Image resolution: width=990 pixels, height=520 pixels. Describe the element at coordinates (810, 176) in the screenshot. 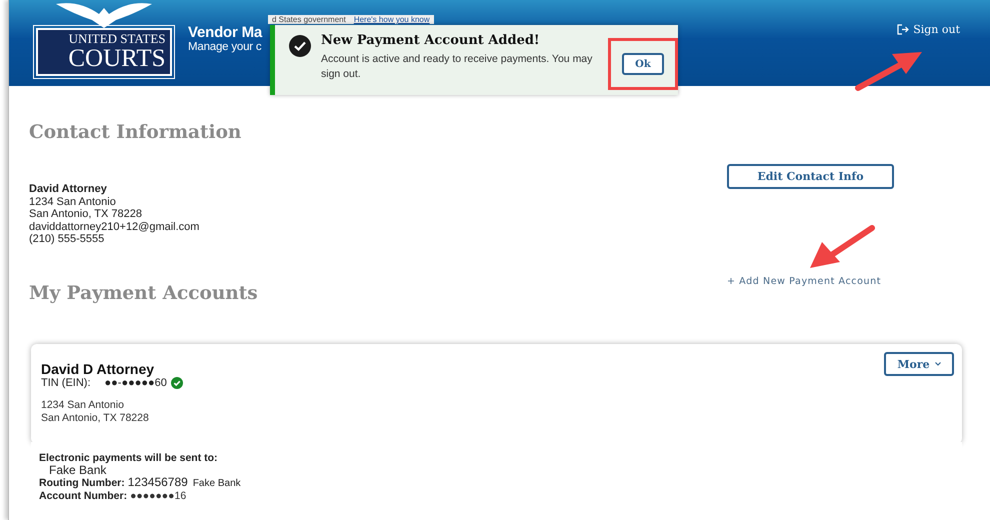

I see `edit-contact-button: Edit Contact Info` at that location.